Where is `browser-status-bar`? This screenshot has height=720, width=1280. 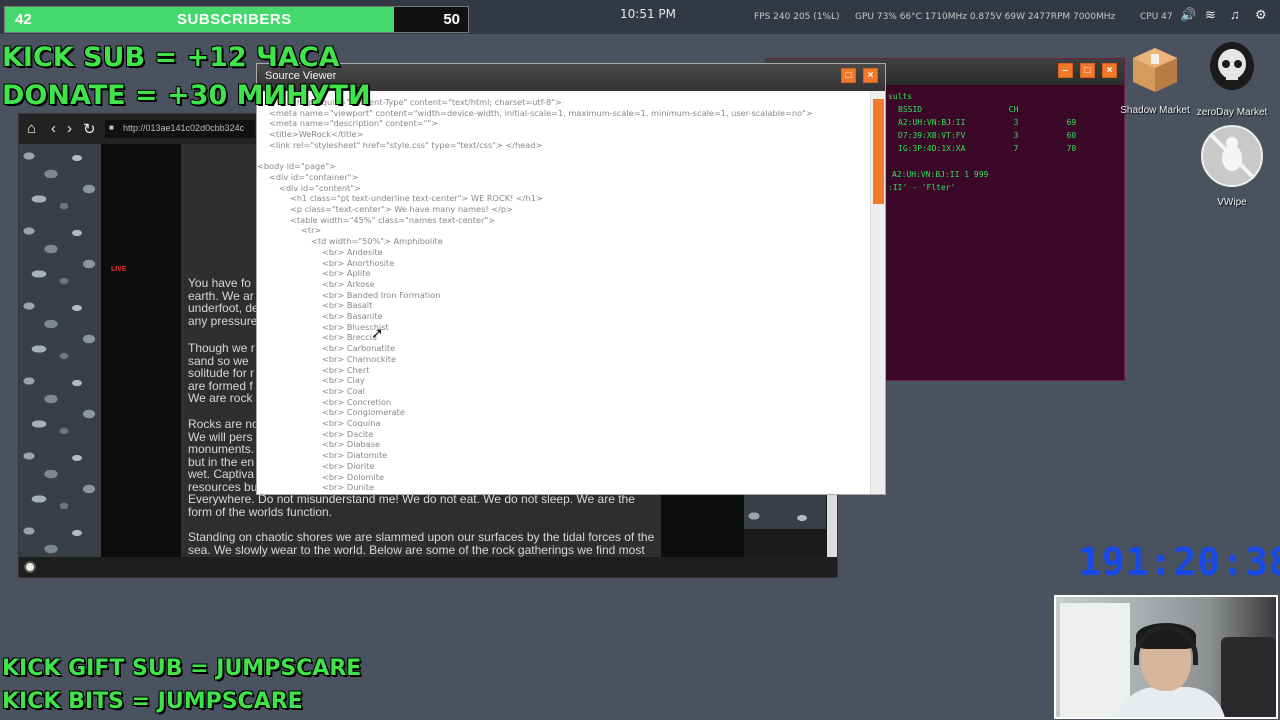 browser-status-bar is located at coordinates (428, 567).